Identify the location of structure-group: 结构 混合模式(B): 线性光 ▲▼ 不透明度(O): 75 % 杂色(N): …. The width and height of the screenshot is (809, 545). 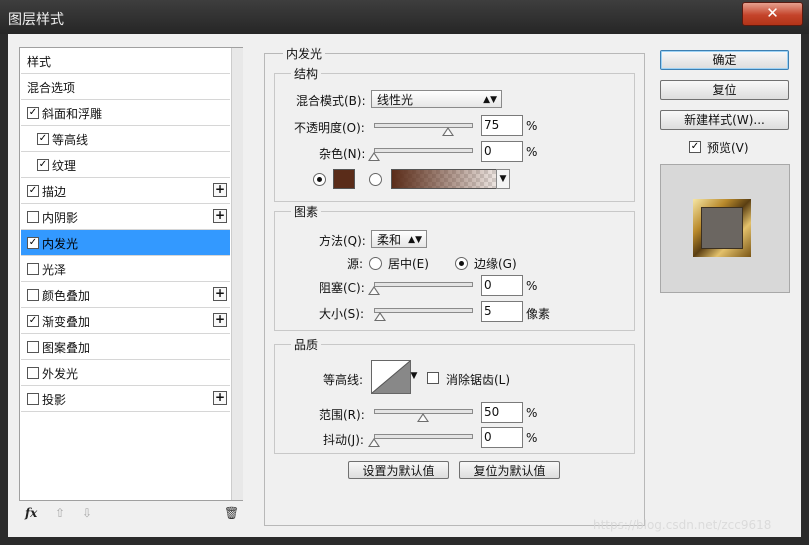
(454, 133).